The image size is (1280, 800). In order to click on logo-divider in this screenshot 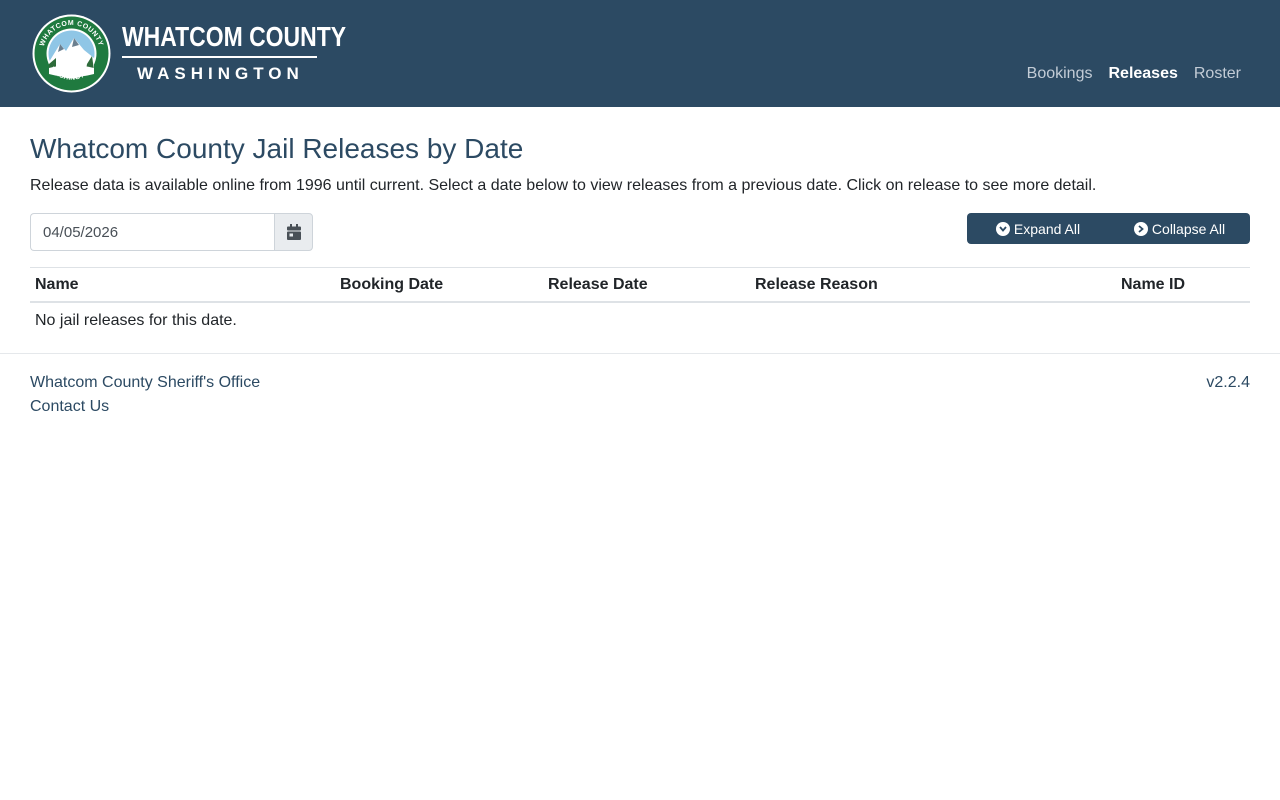, I will do `click(219, 57)`.